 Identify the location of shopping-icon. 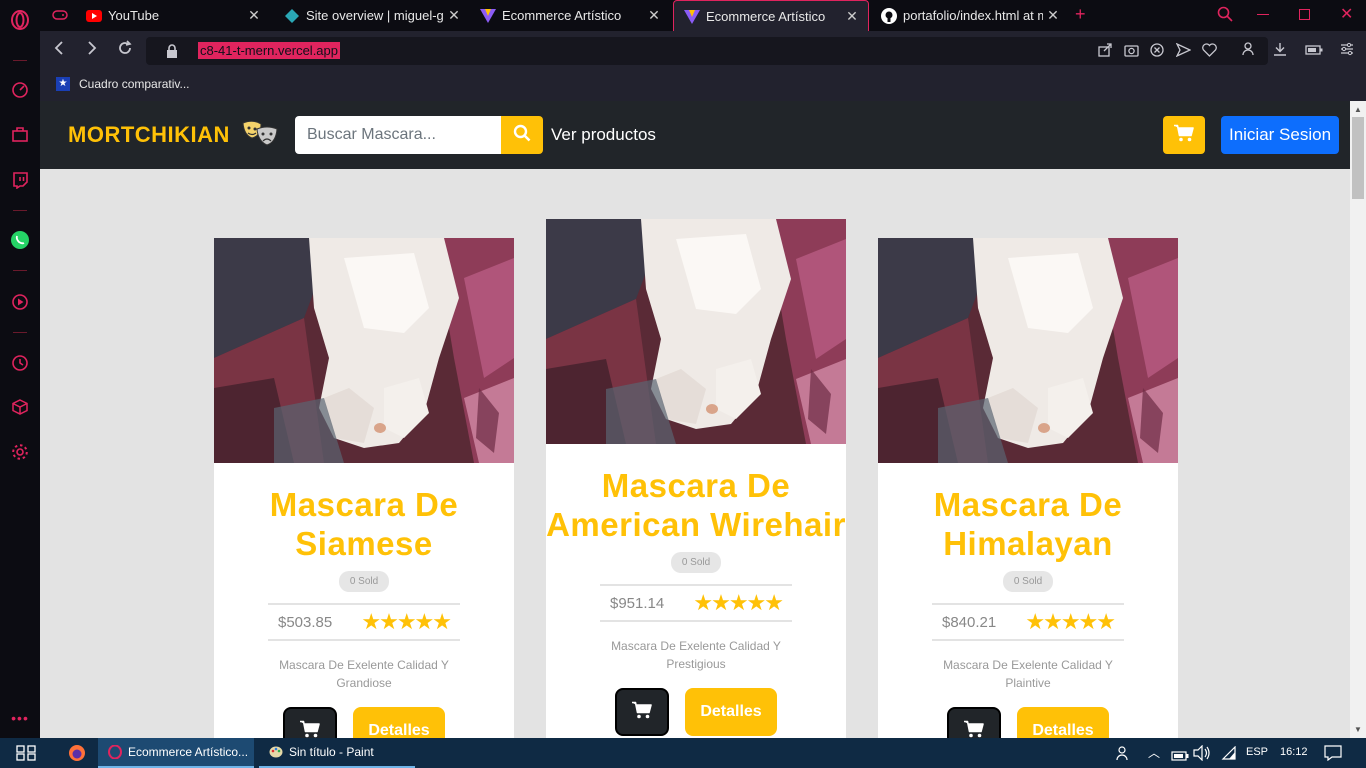
(20, 134).